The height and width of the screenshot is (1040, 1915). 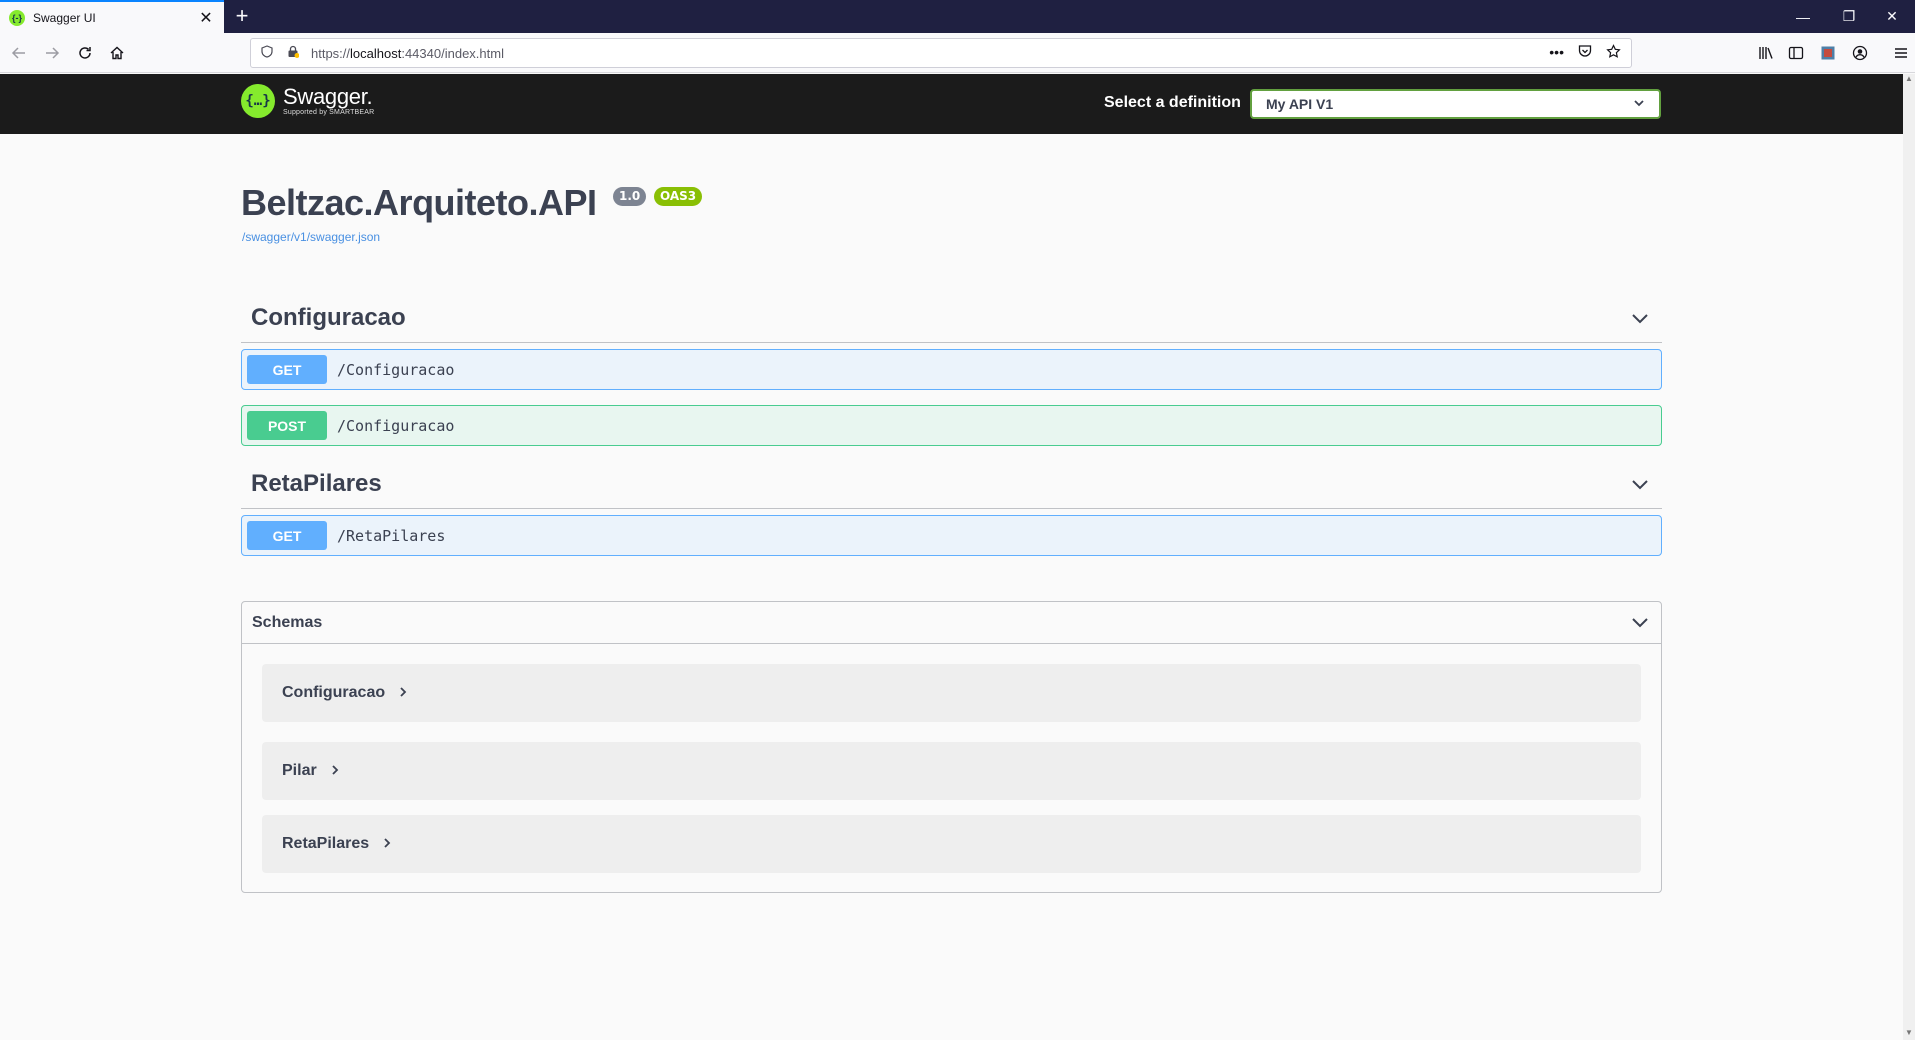 I want to click on page-scrollbar: ▲ ▼, so click(x=1909, y=557).